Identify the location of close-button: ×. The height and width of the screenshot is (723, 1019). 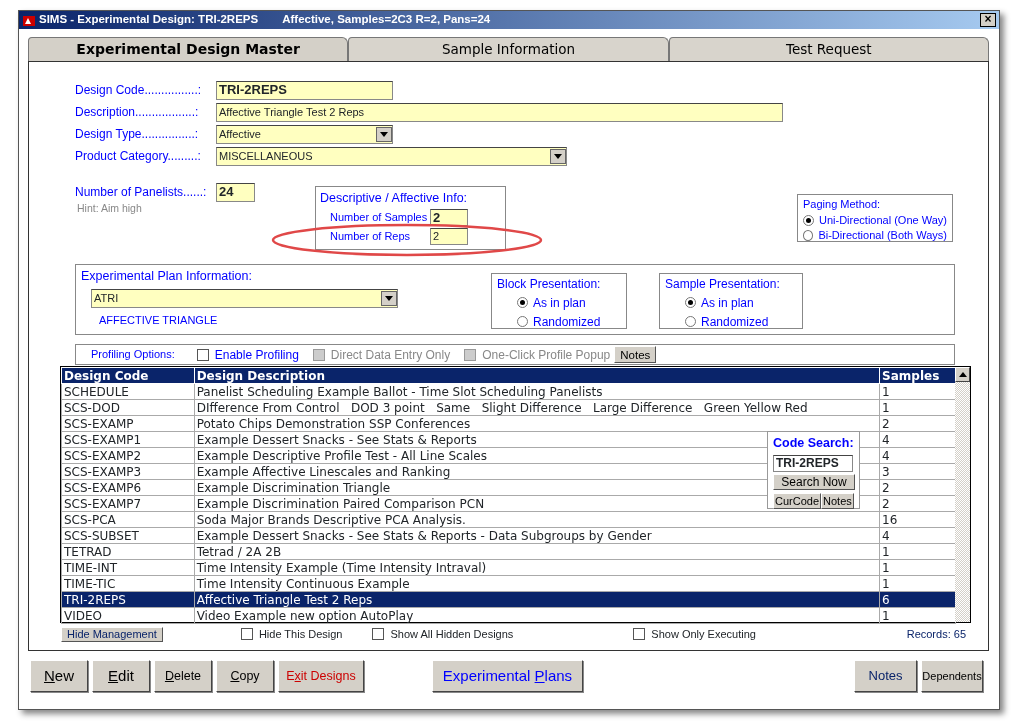
(988, 20).